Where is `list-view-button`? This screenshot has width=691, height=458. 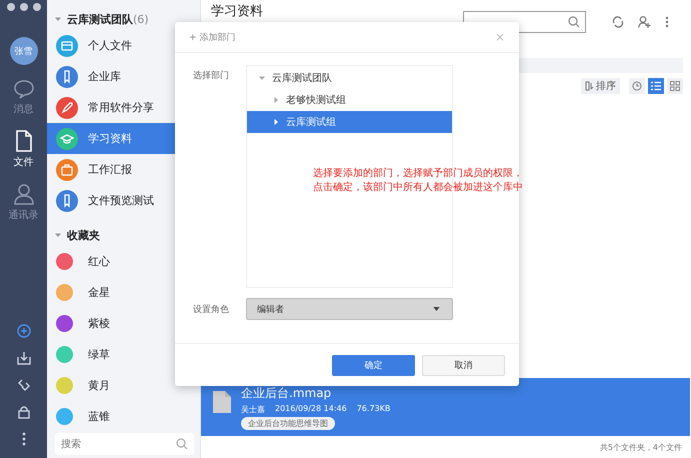
list-view-button is located at coordinates (656, 86).